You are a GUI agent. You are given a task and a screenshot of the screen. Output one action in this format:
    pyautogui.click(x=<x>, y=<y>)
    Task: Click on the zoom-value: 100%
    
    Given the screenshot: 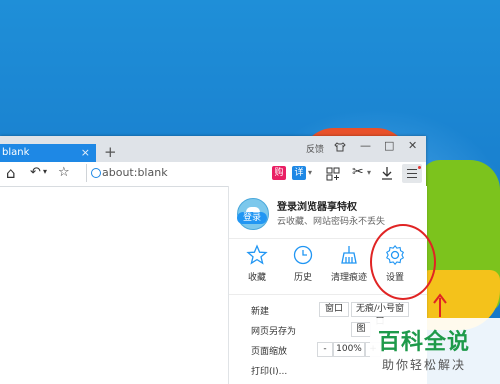 What is the action you would take?
    pyautogui.click(x=349, y=349)
    